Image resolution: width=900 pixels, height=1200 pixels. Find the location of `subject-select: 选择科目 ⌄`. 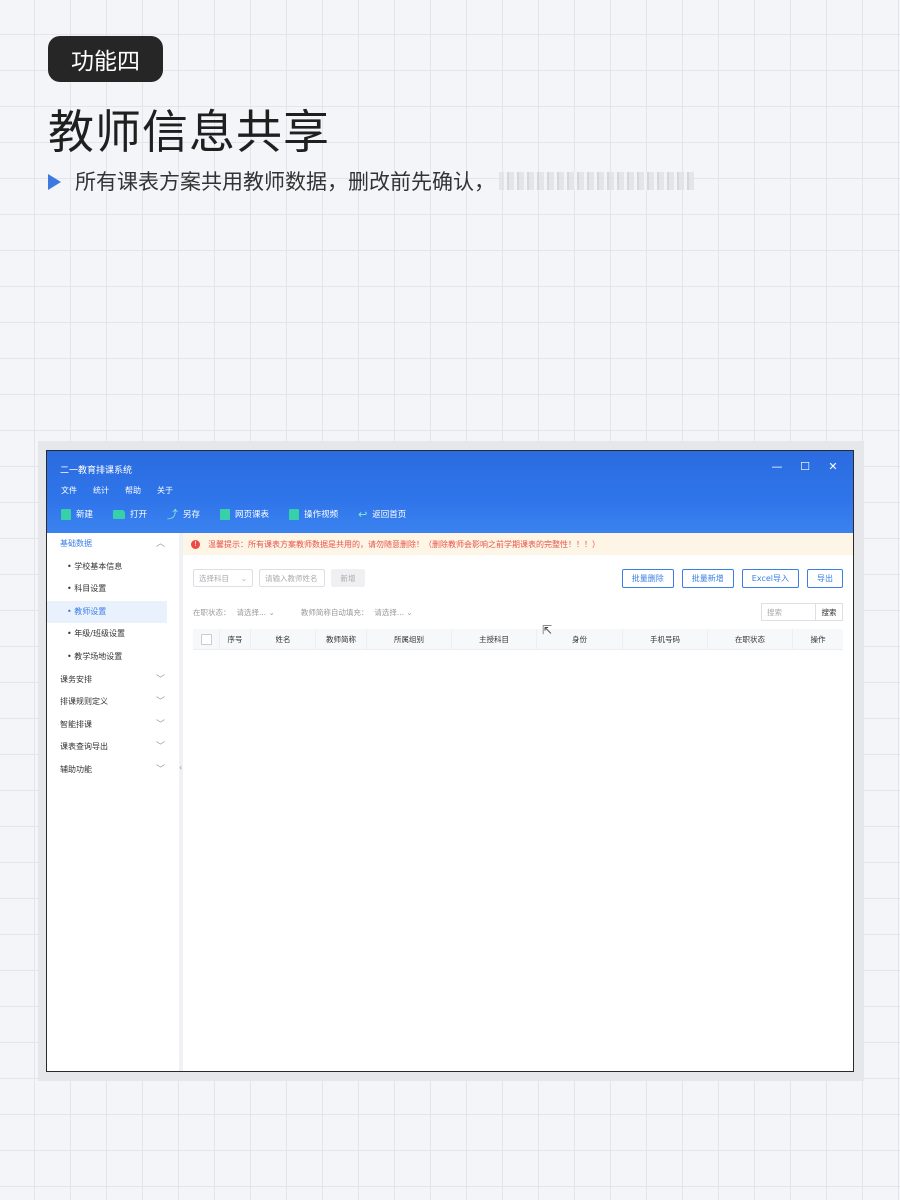

subject-select: 选择科目 ⌄ is located at coordinates (223, 578).